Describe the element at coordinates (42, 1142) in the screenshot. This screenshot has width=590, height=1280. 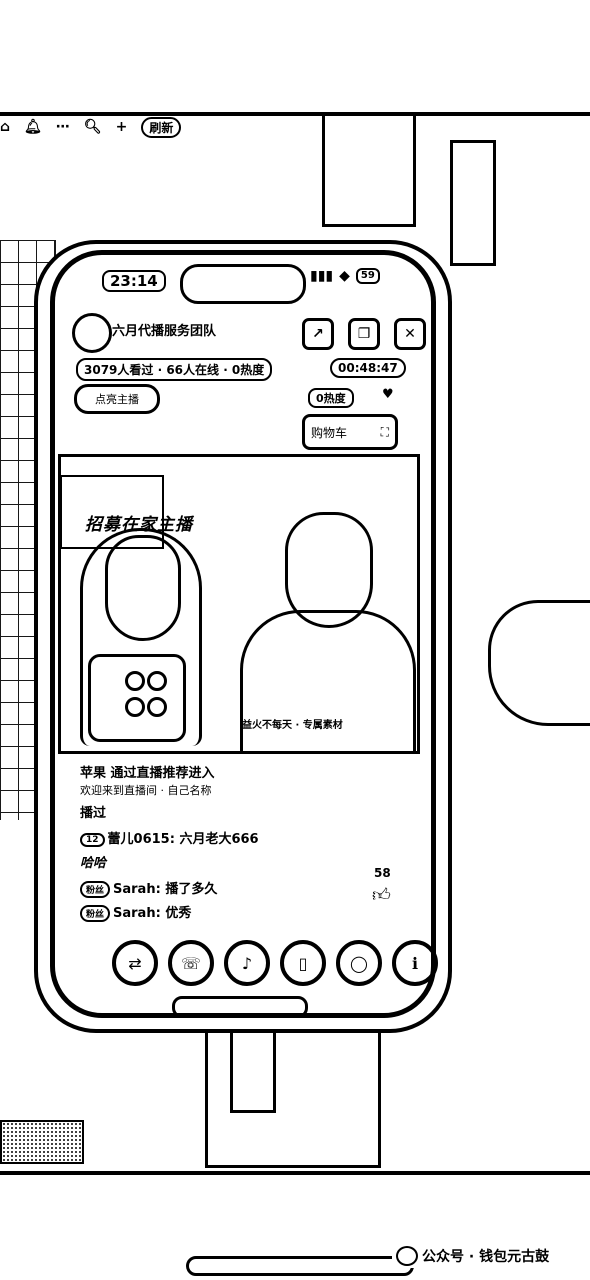
I see `desk-mat` at that location.